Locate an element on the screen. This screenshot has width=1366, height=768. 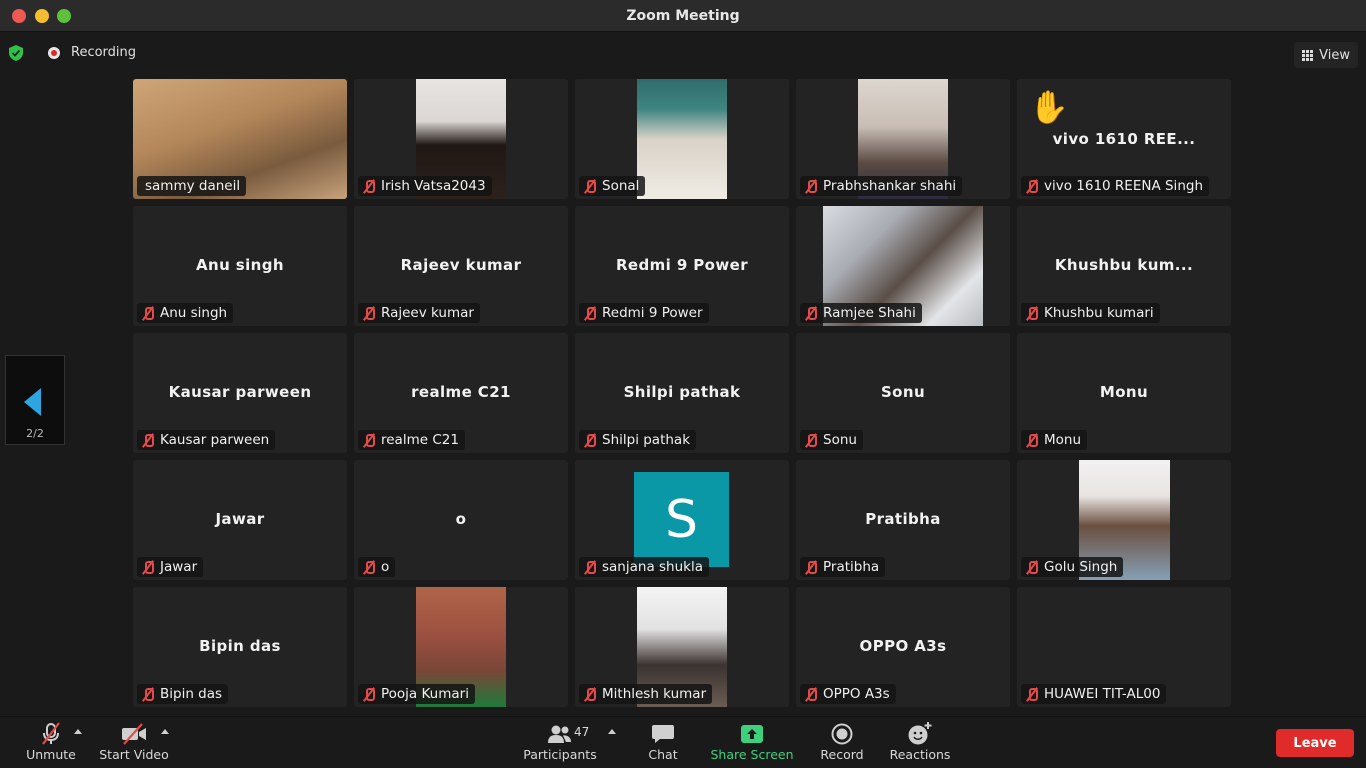
unmute-label: Unmute is located at coordinates (51, 754).